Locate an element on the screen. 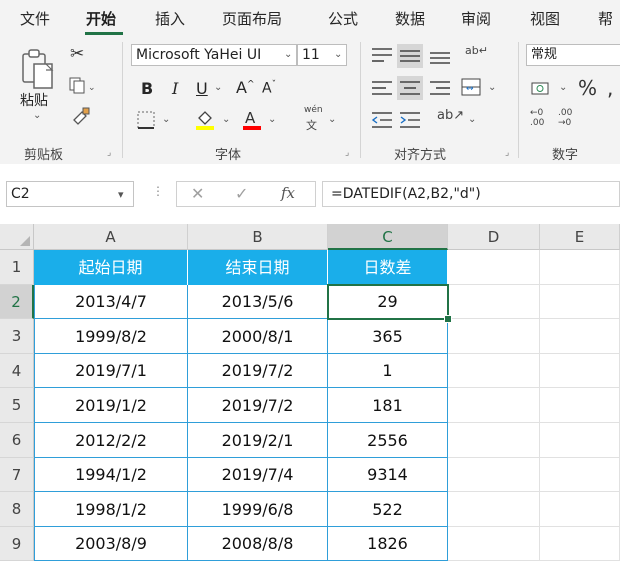  cancel-formula-icon: ✕ is located at coordinates (197, 193).